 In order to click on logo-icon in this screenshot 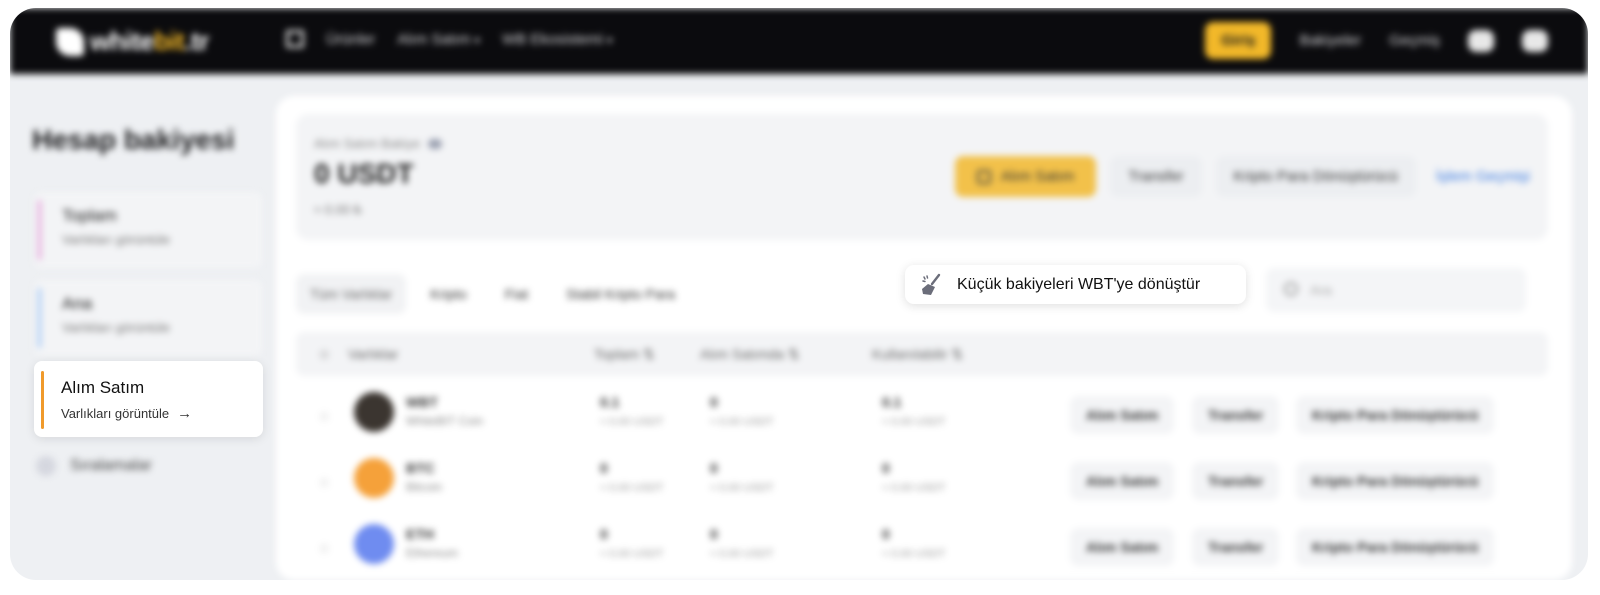, I will do `click(70, 41)`.